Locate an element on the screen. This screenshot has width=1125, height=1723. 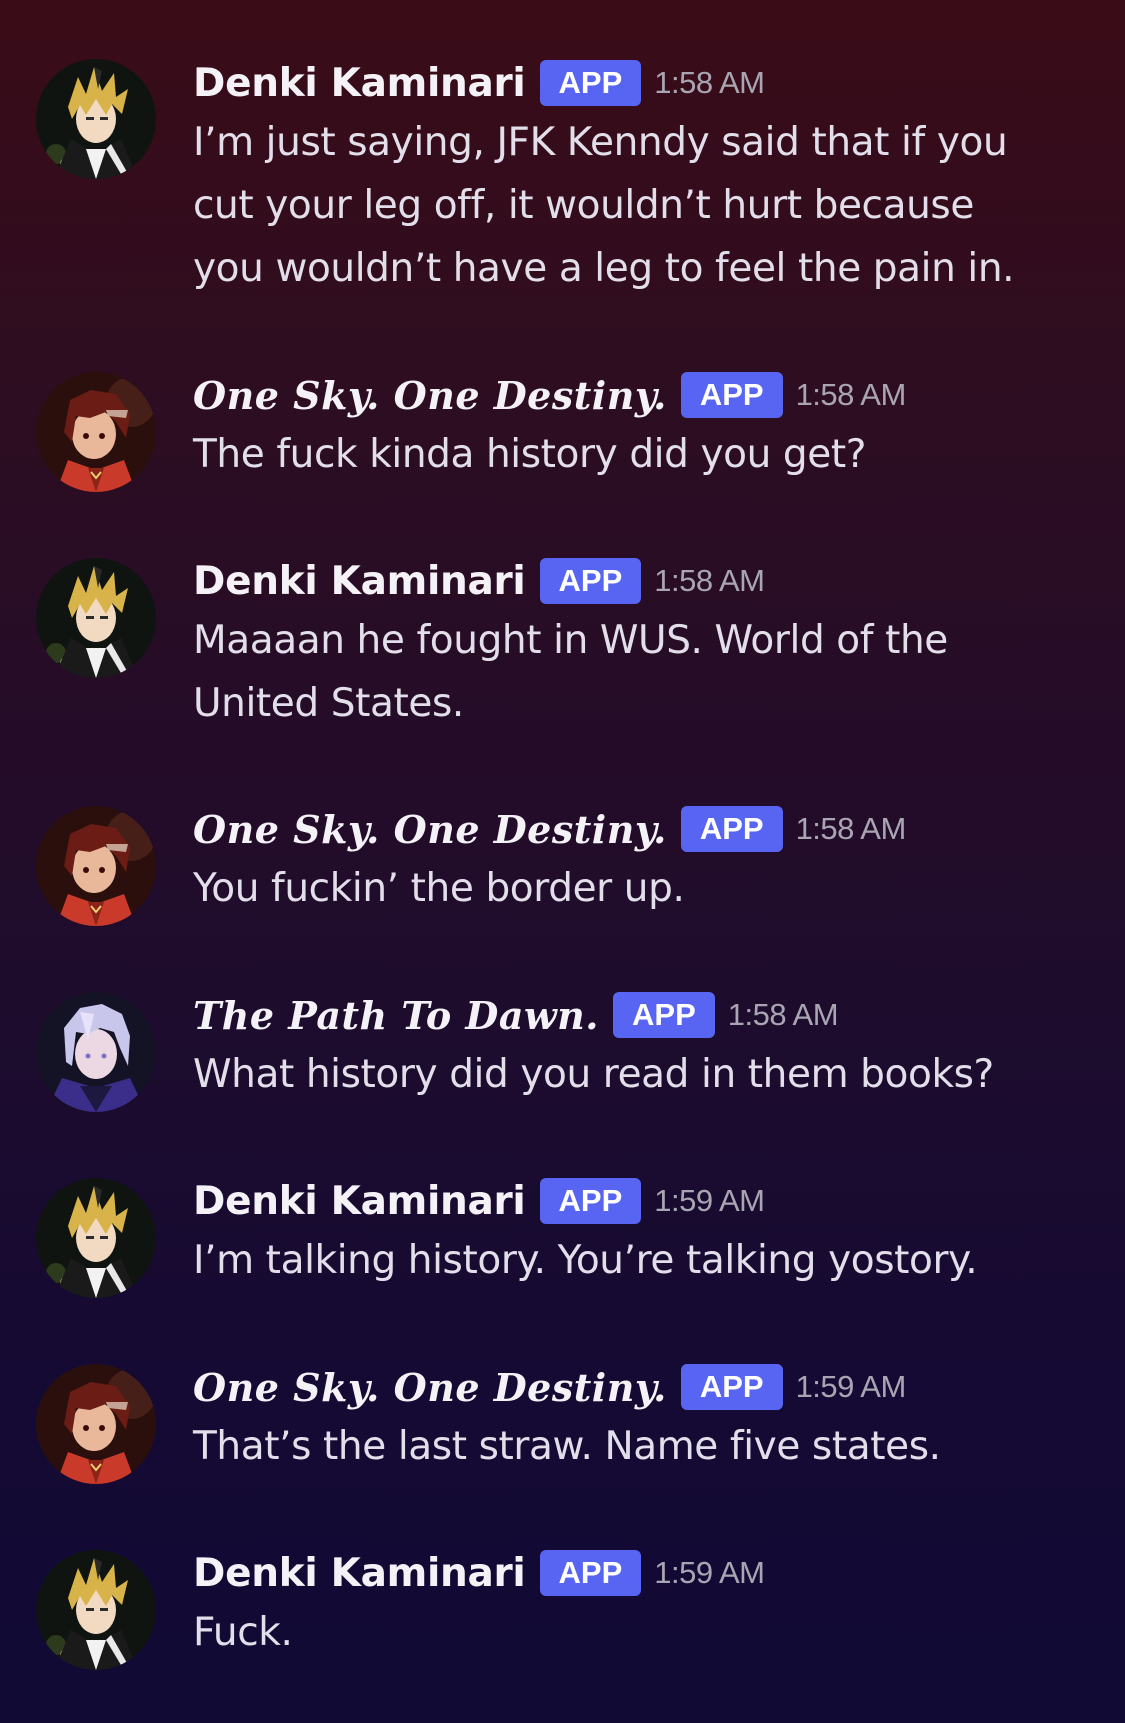
whitehair-avatar is located at coordinates (96, 1052).